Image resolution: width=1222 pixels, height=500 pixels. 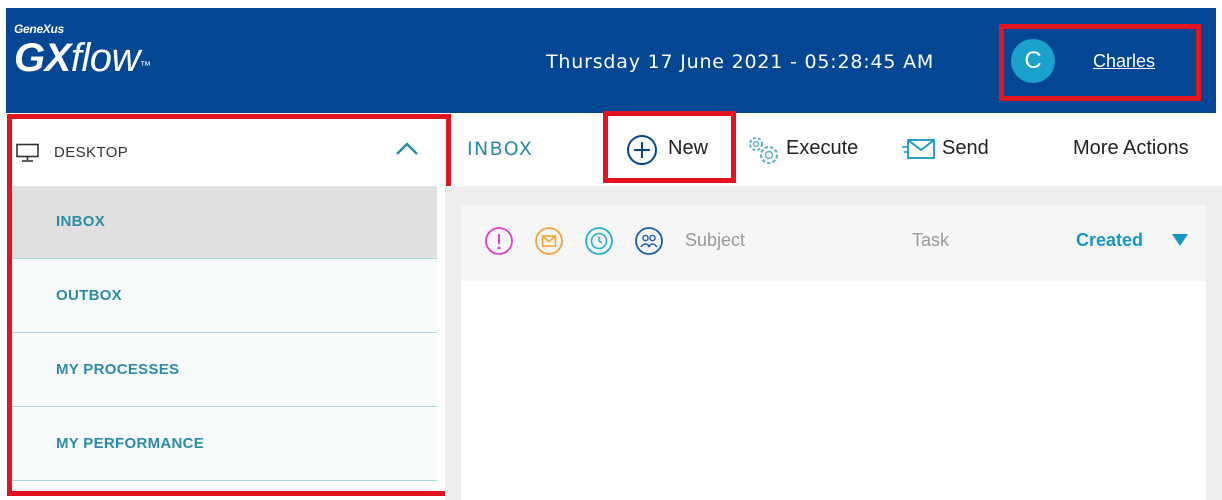 What do you see at coordinates (1180, 240) in the screenshot?
I see `sort-desc-icon` at bounding box center [1180, 240].